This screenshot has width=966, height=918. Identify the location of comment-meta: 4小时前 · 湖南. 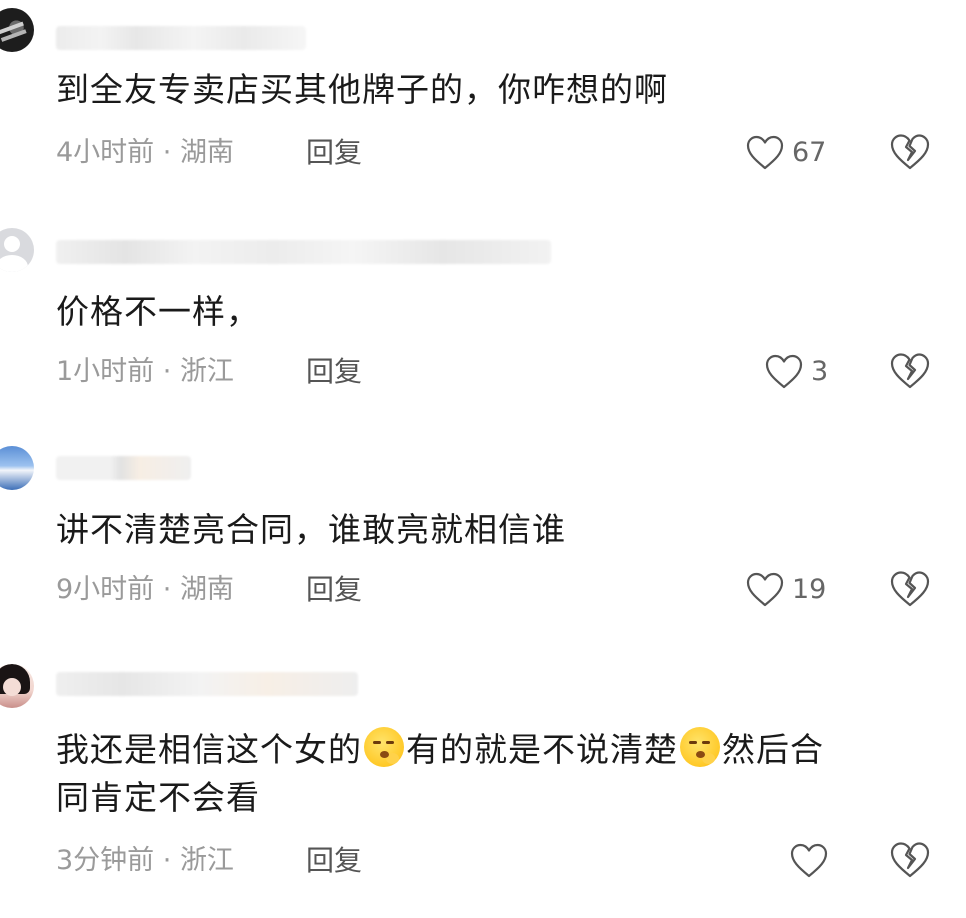
(145, 153).